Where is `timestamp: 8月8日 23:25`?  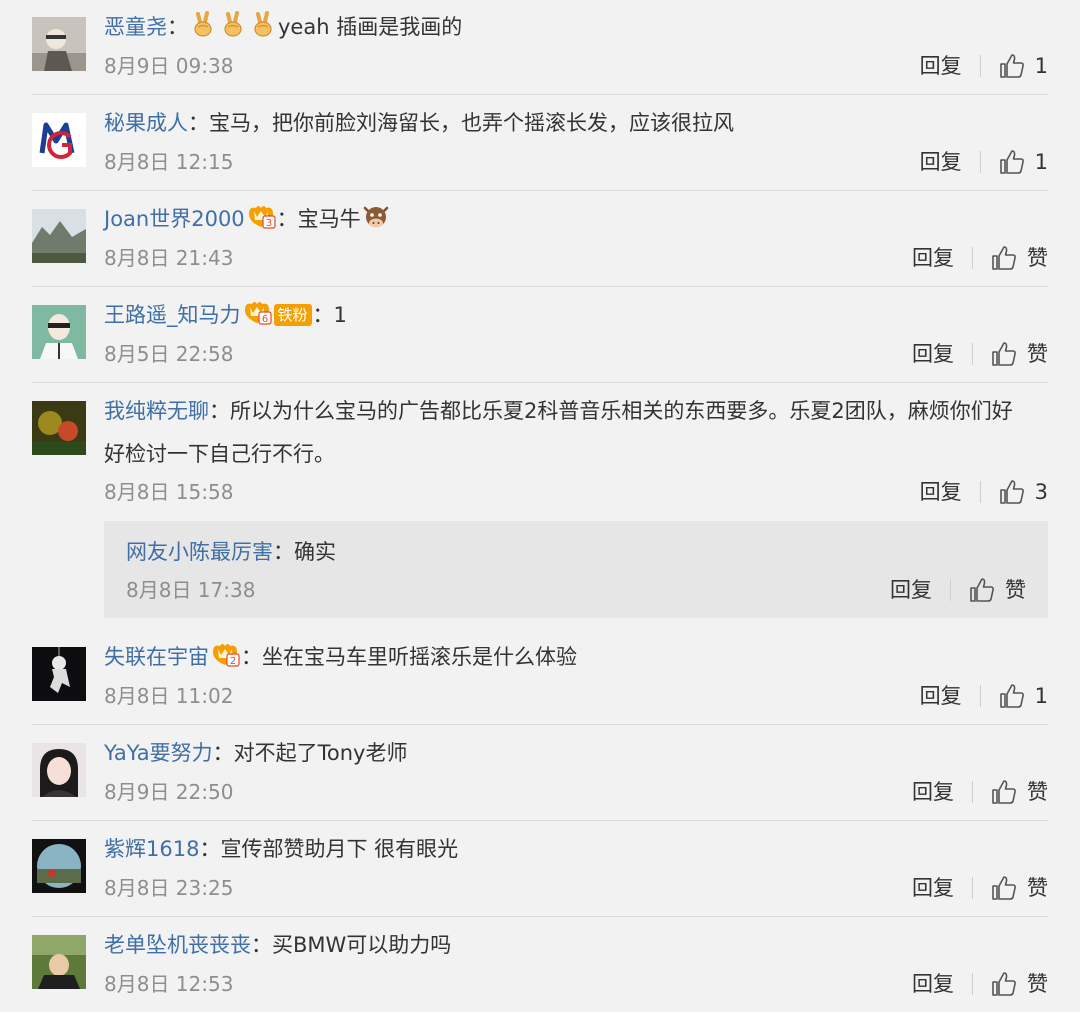 timestamp: 8月8日 23:25 is located at coordinates (169, 888).